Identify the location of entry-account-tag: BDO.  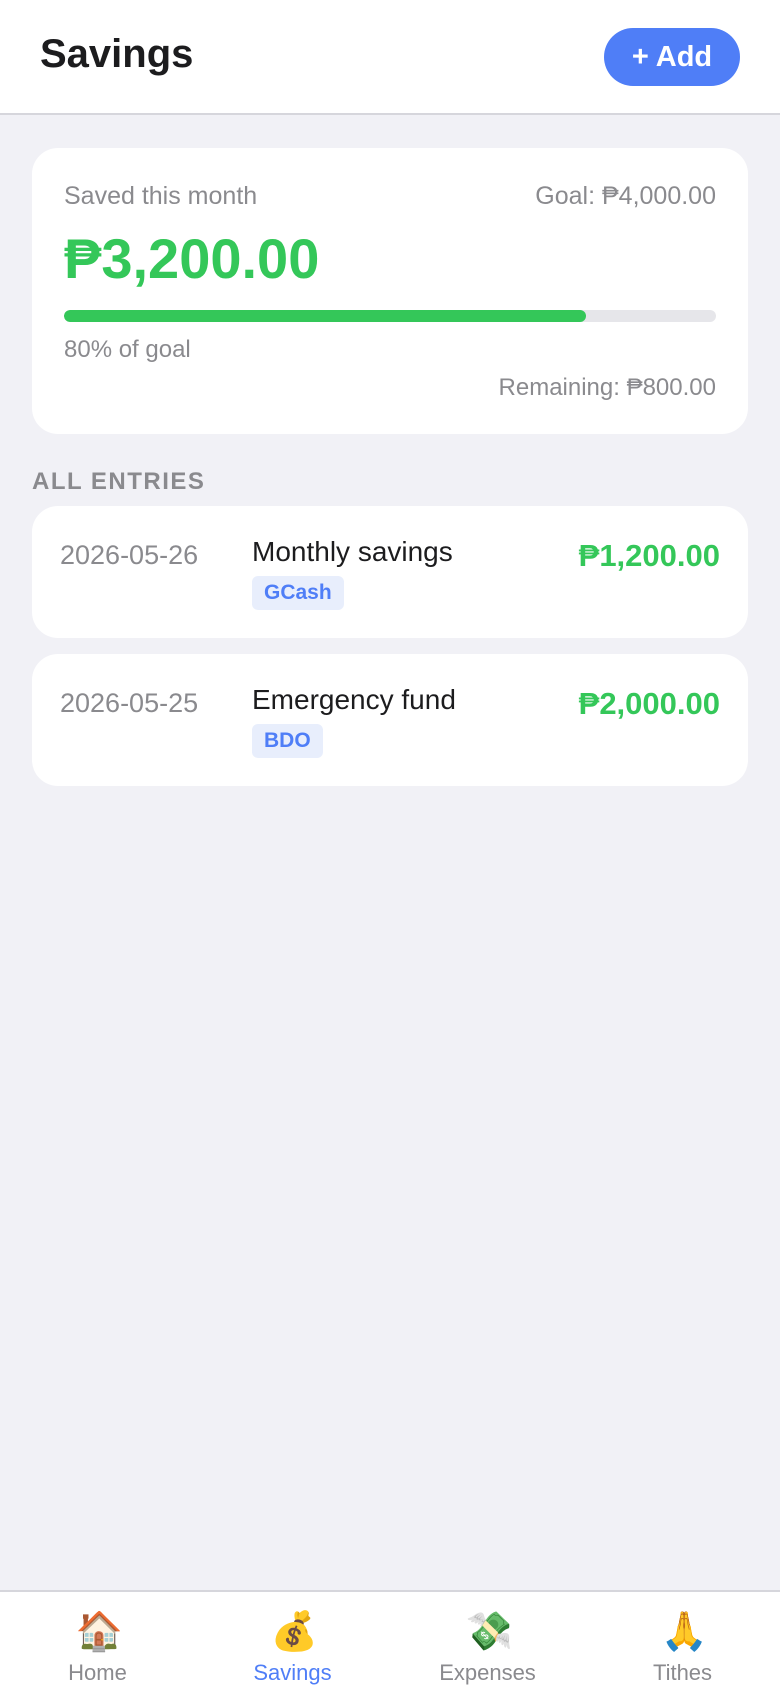
(287, 741).